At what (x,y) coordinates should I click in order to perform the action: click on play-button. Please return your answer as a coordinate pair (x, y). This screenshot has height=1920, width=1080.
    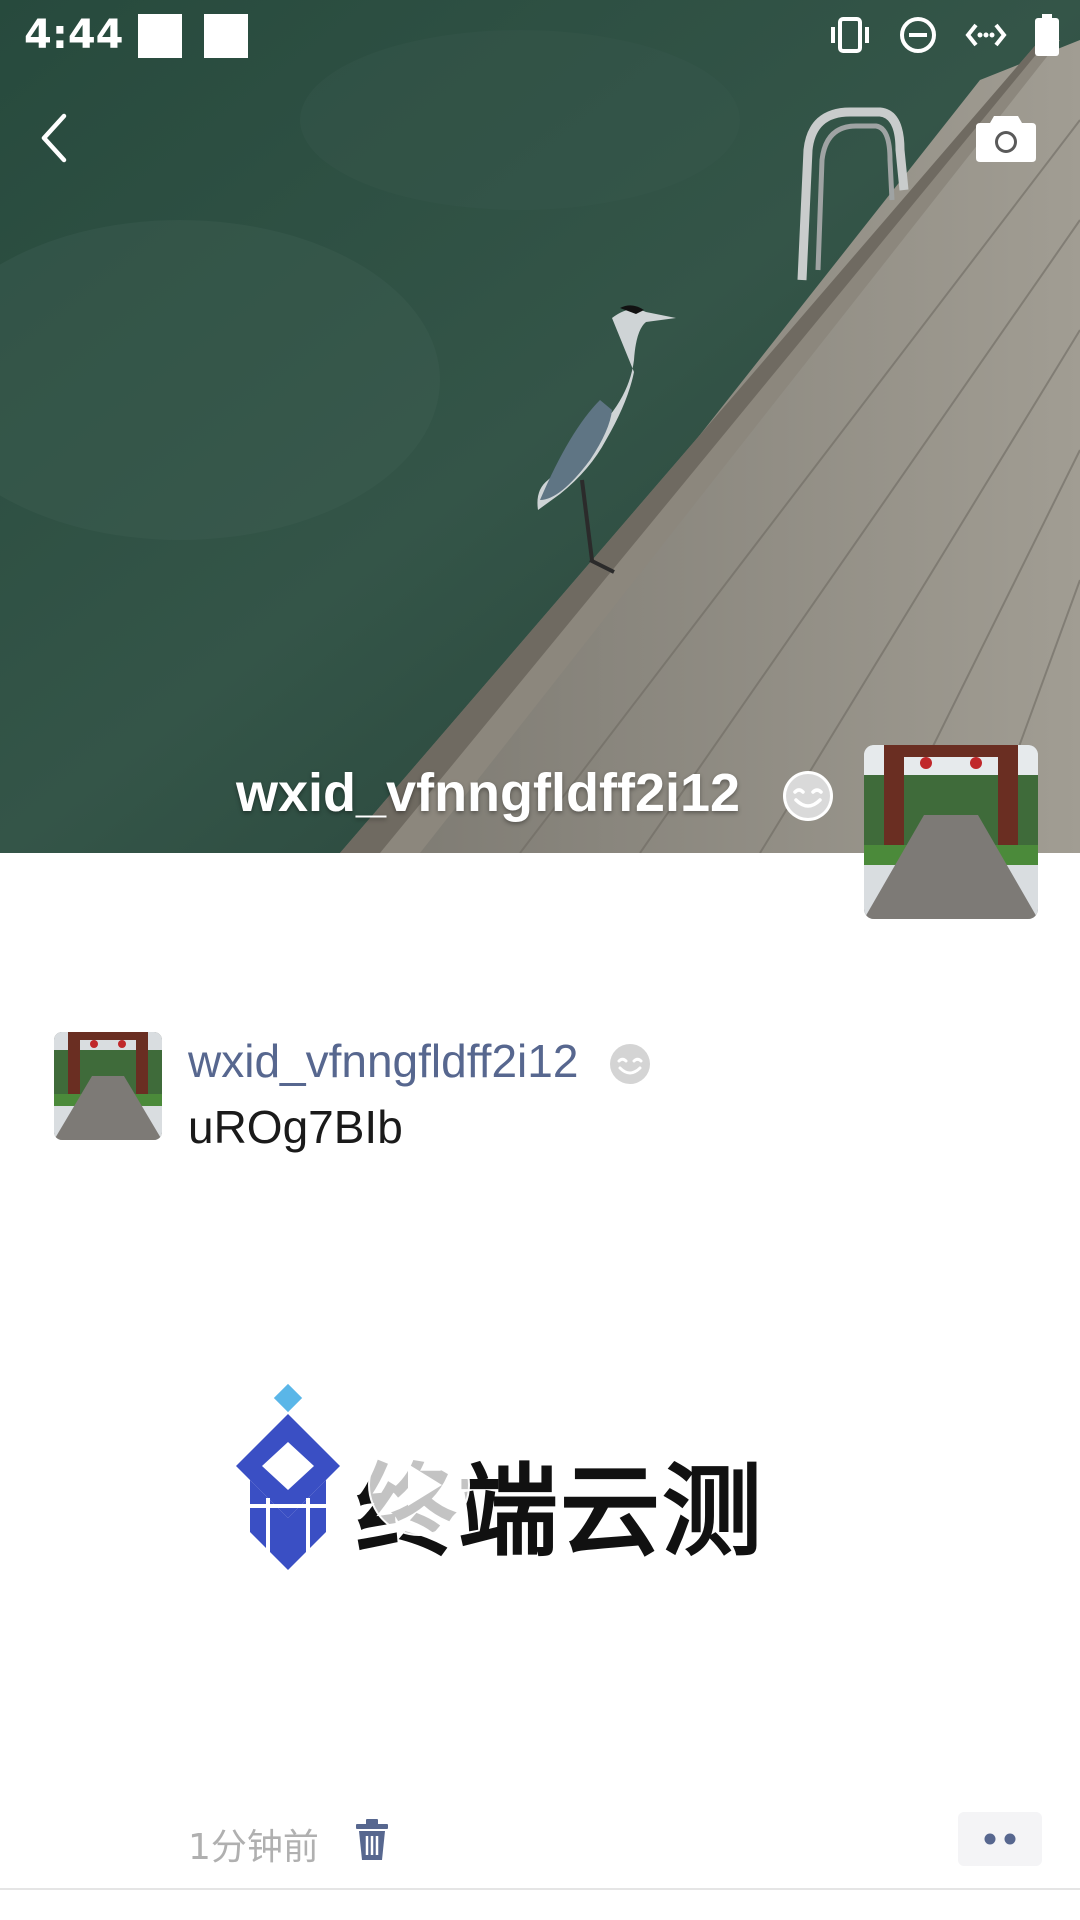
    Looking at the image, I should click on (419, 1485).